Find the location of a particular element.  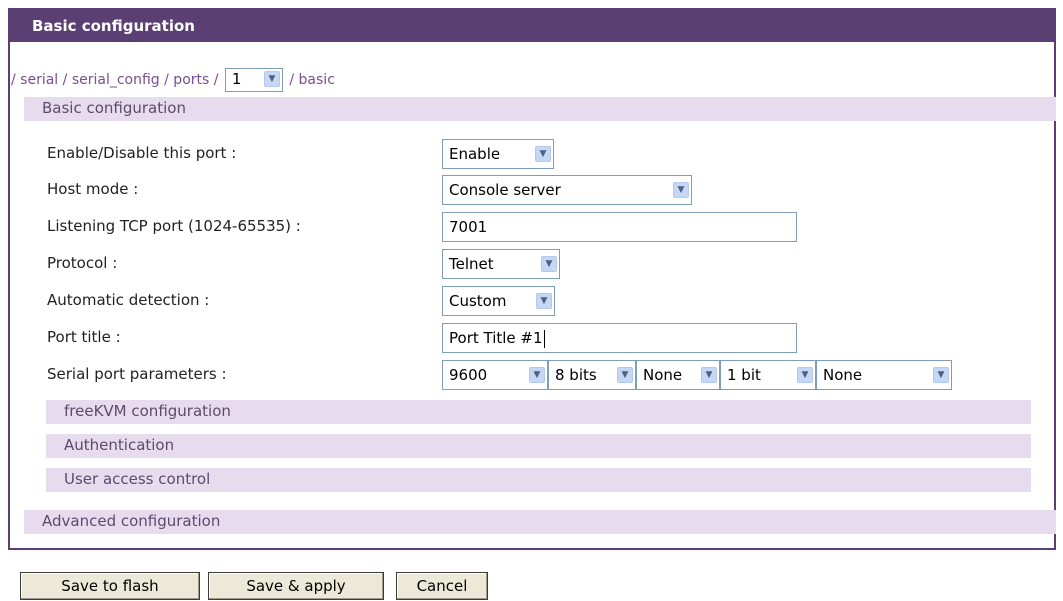

baud-rate-value: 9600 is located at coordinates (468, 375).